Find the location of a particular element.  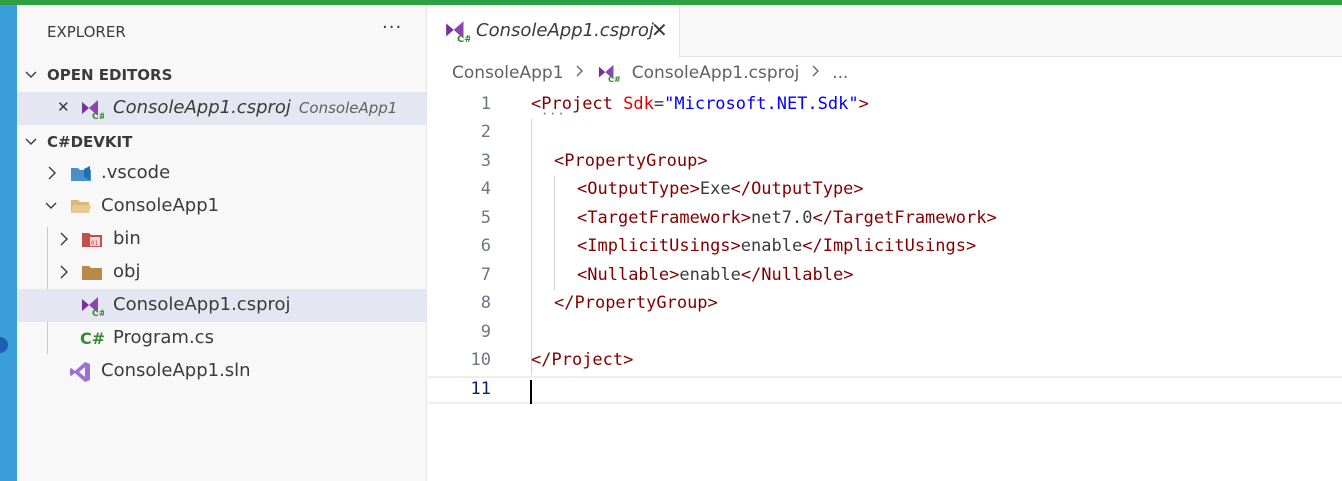

tree-item-program-cs: C# Program.cs is located at coordinates (222, 338).